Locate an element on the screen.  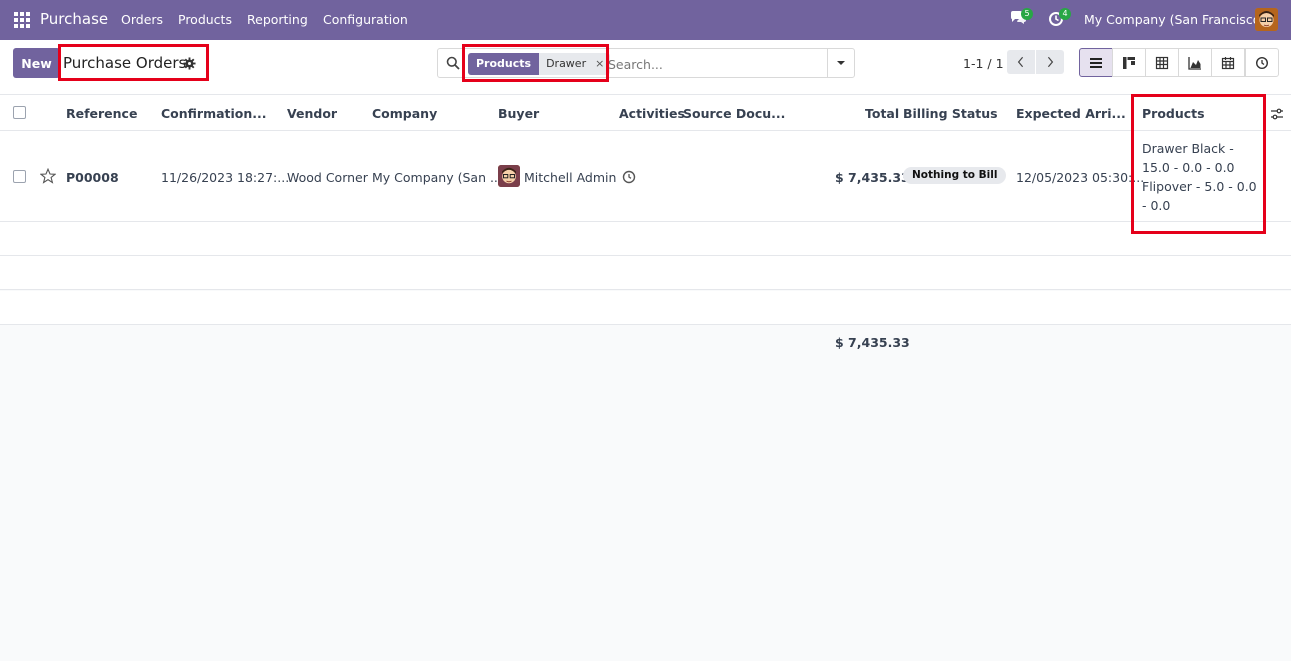
user-avatar is located at coordinates (1266, 19).